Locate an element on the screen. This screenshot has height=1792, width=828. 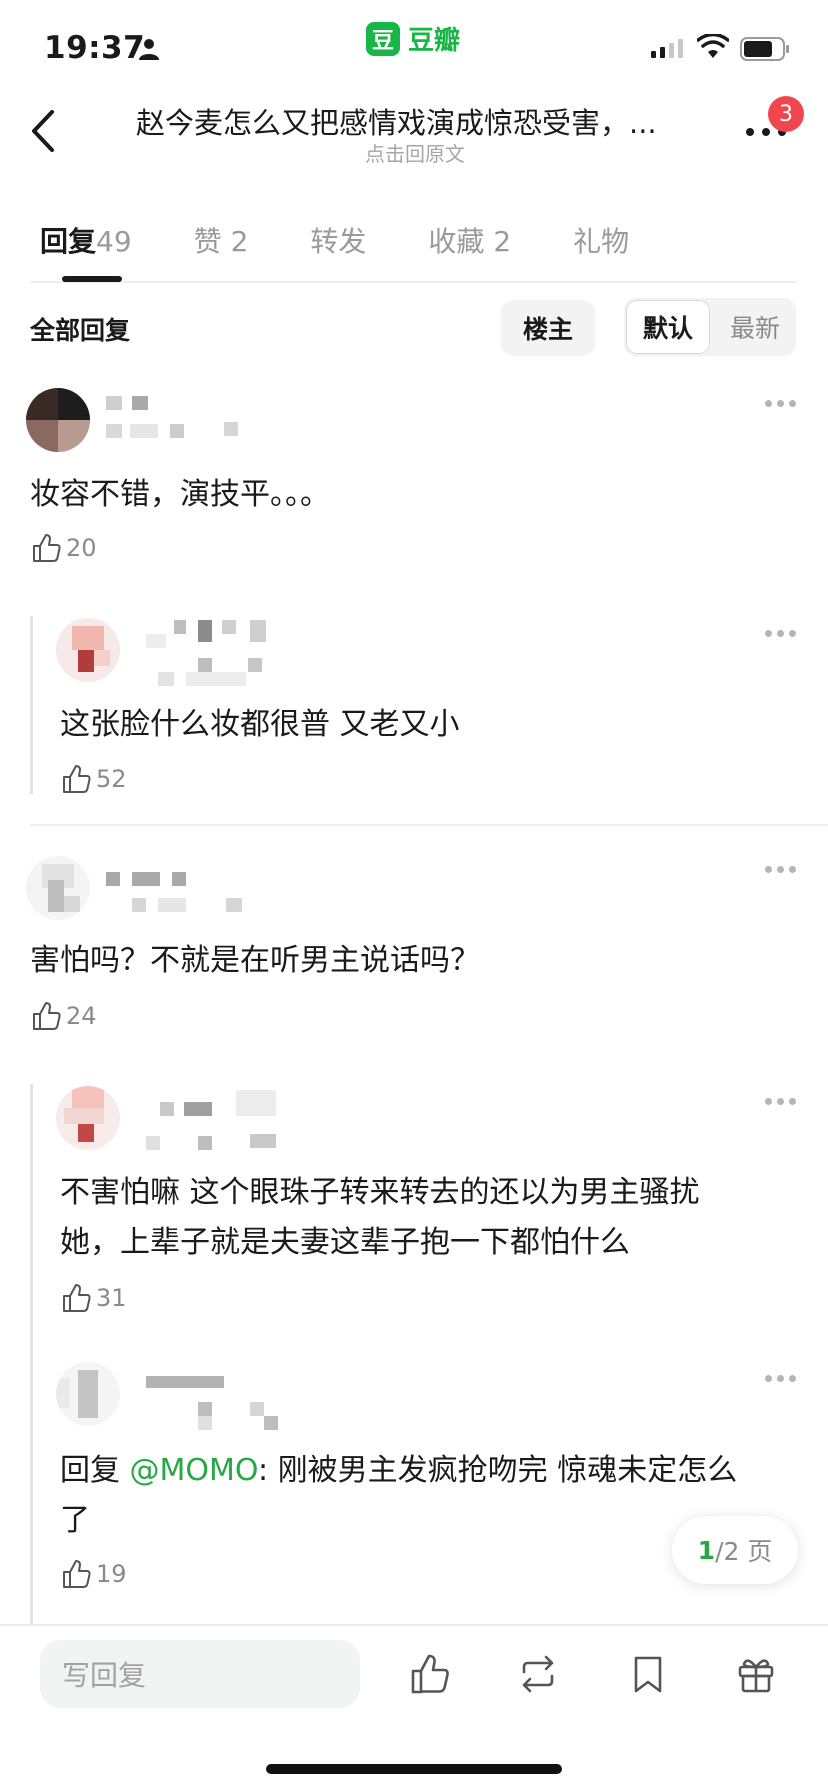
tab-label: 赞 is located at coordinates (207, 241).